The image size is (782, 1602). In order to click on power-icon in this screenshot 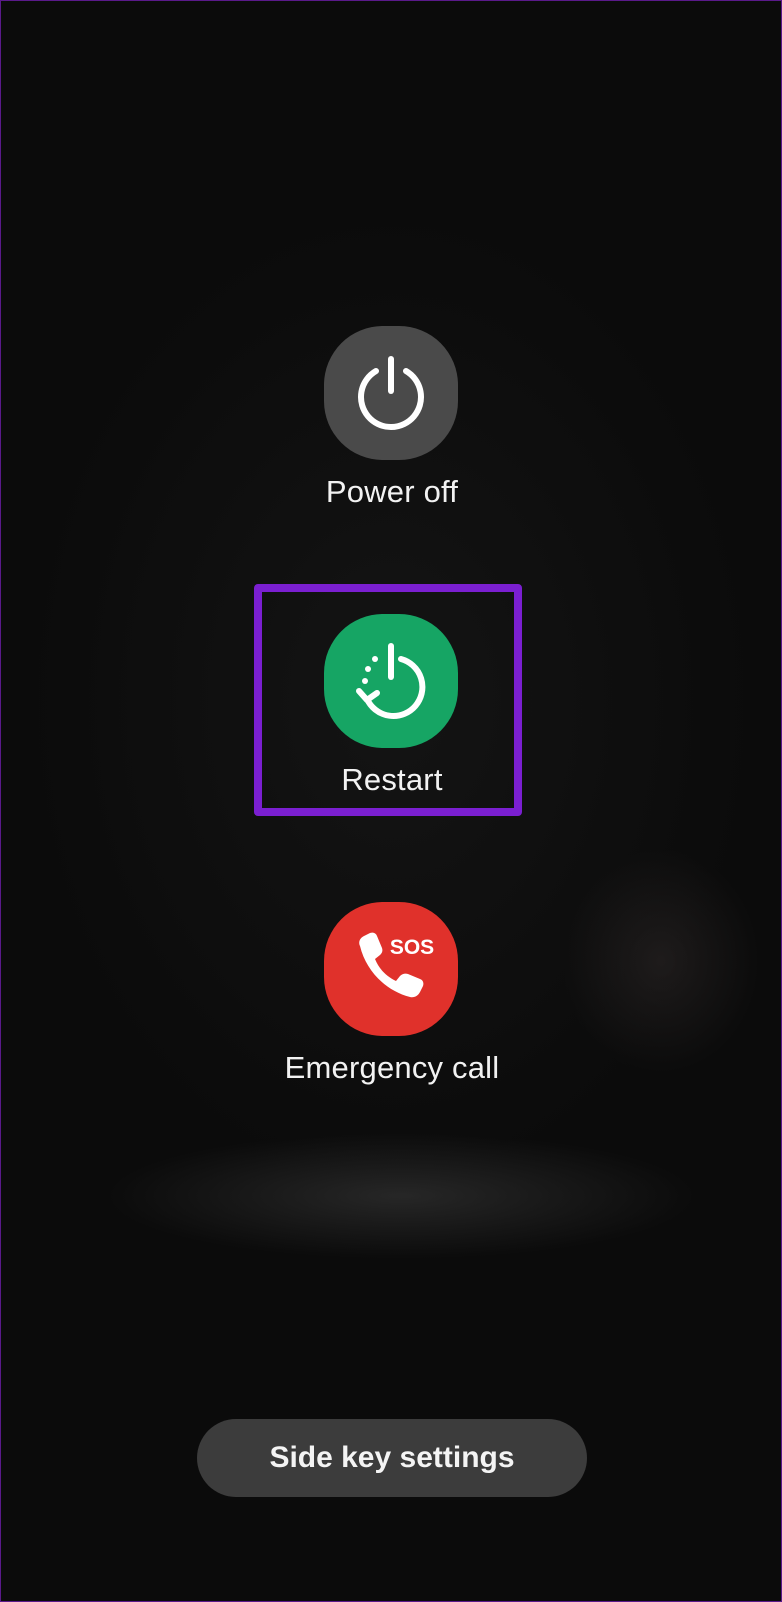, I will do `click(391, 393)`.